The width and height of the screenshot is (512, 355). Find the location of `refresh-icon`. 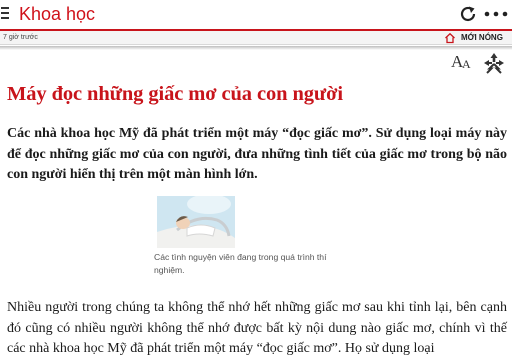

refresh-icon is located at coordinates (468, 14).